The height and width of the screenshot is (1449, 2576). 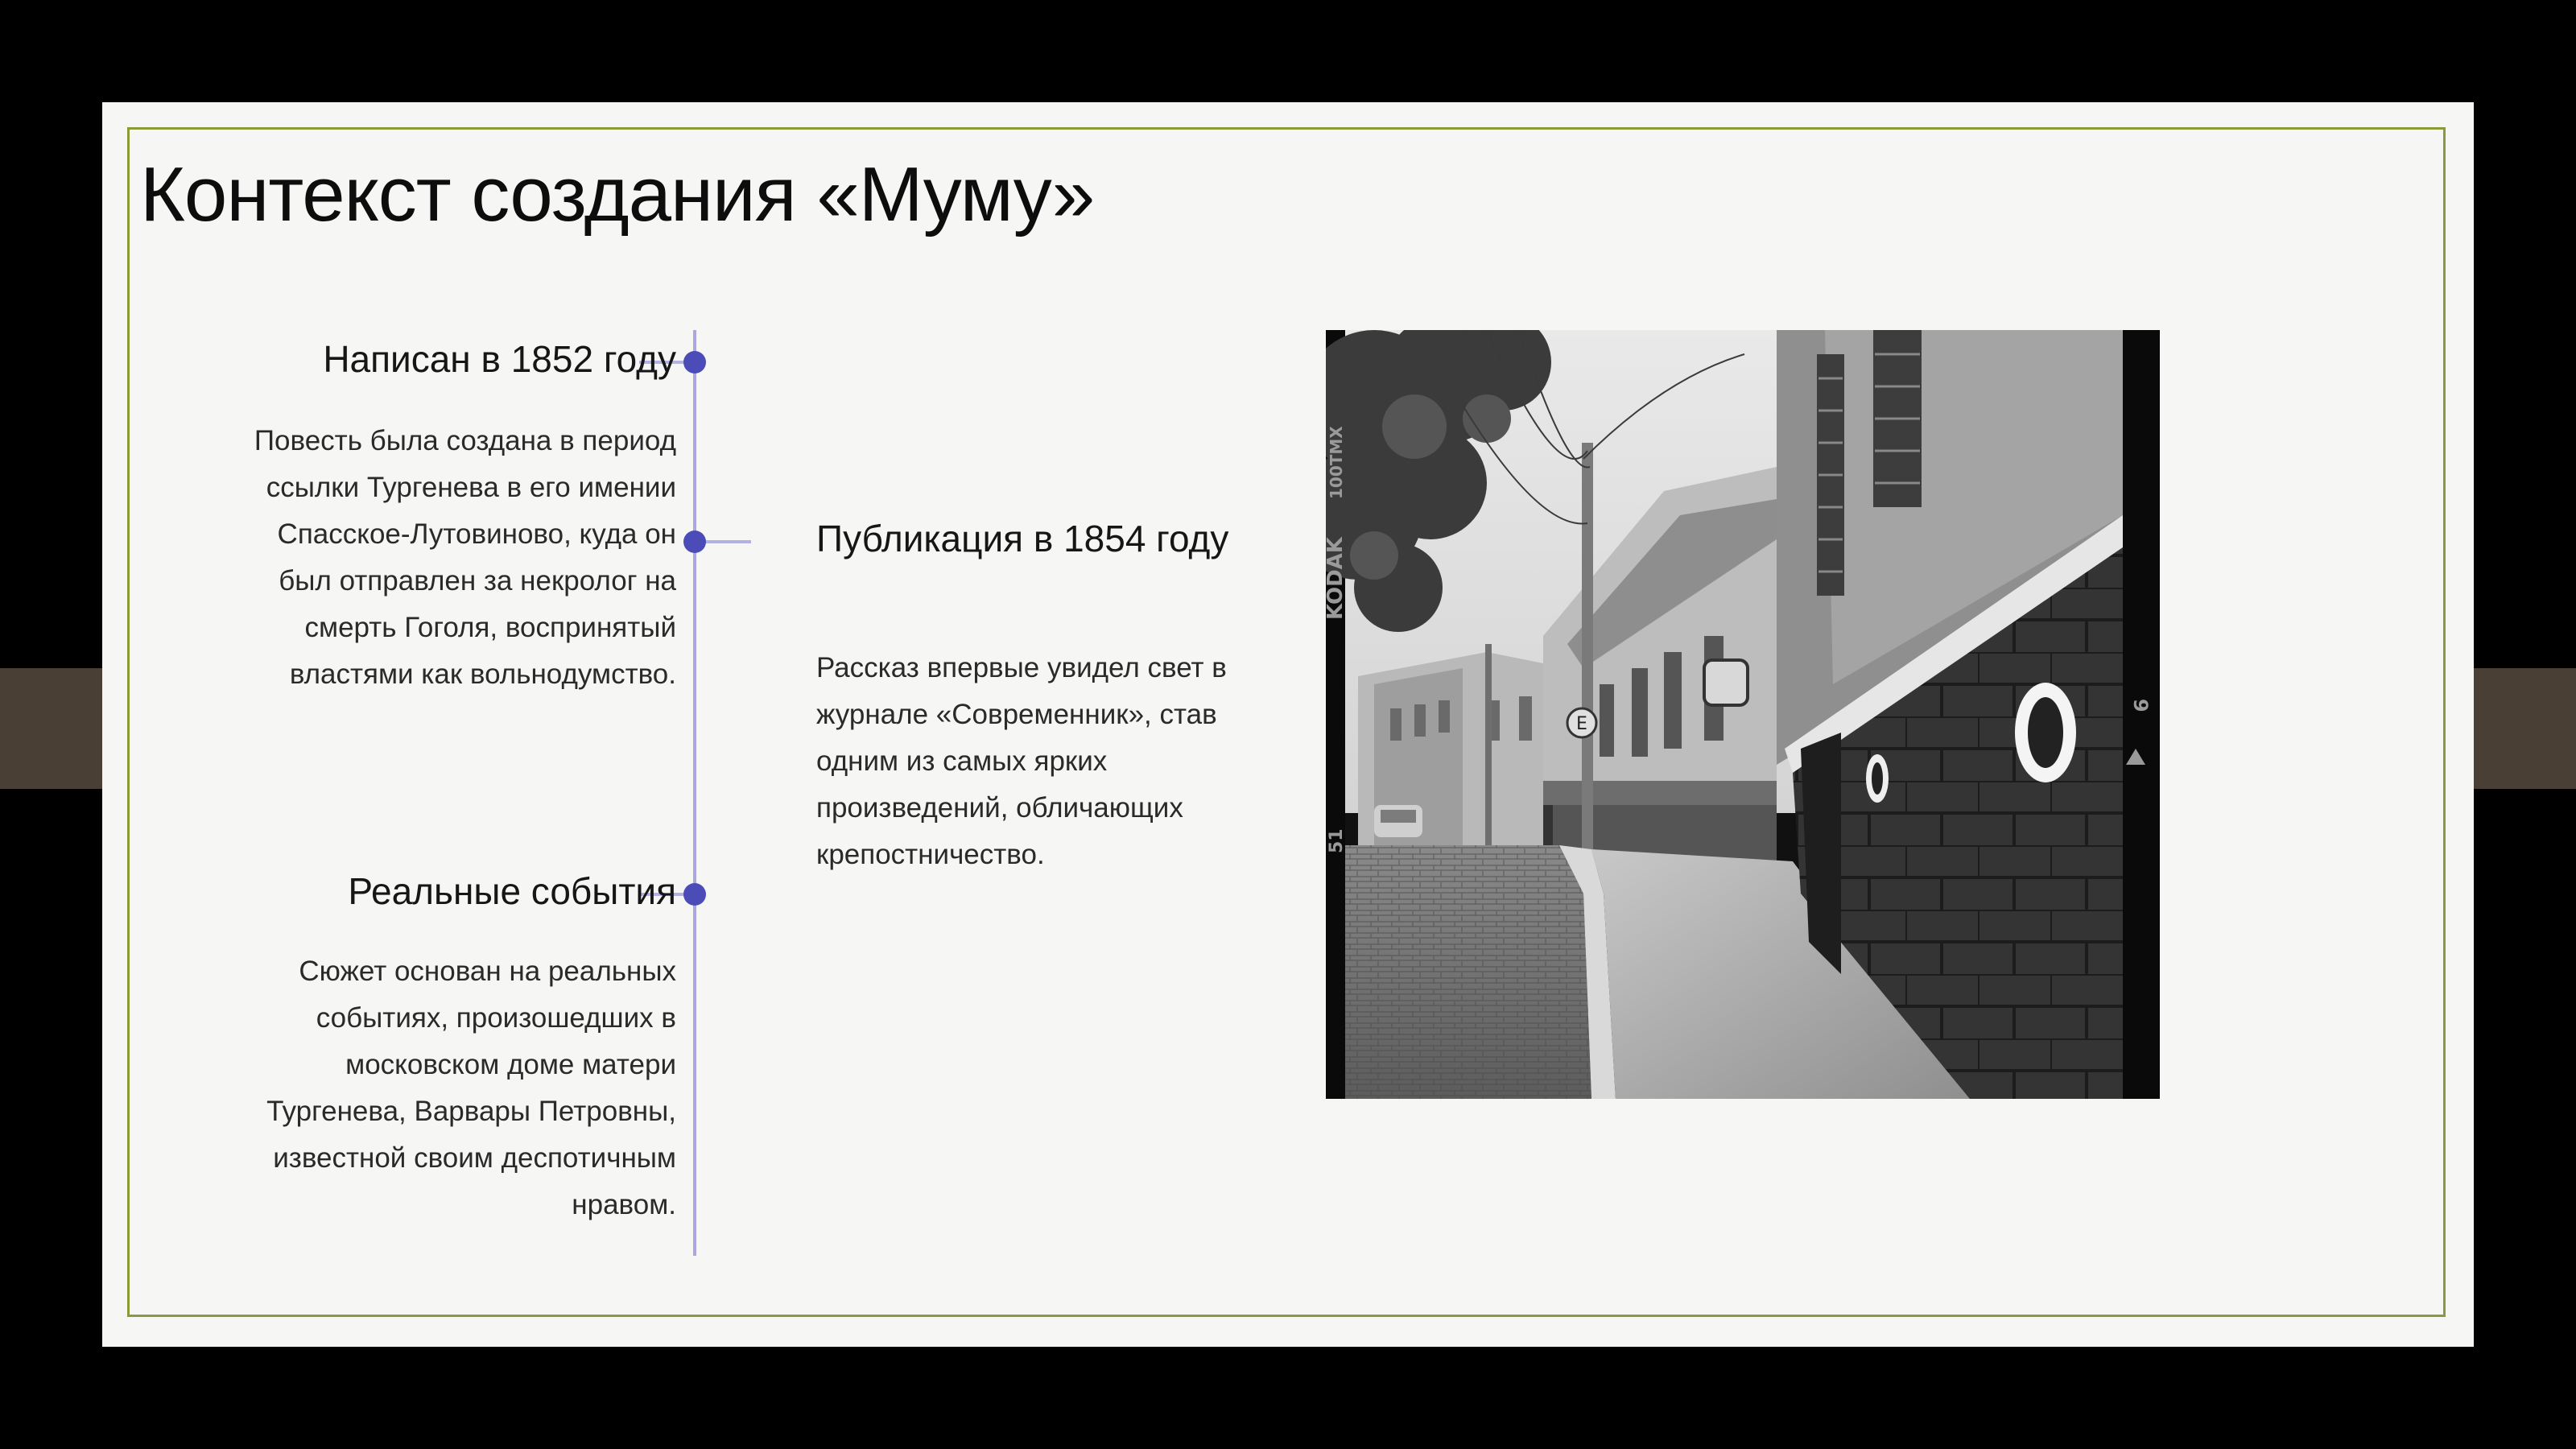 What do you see at coordinates (512, 891) in the screenshot?
I see `event-heading-3: Реальные события` at bounding box center [512, 891].